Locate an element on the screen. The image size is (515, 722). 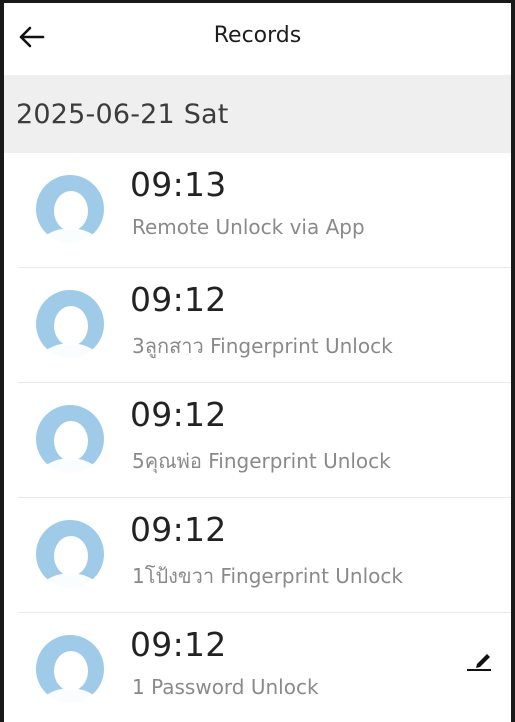
date-group-header: 2025-06-21 Sat is located at coordinates (257, 114).